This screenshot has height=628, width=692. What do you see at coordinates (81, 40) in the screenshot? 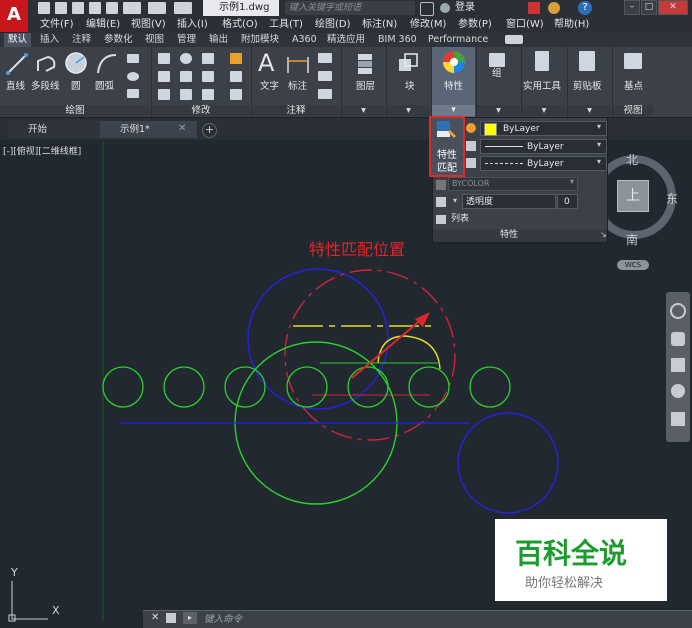
I see `tab-annotate: 注释` at bounding box center [81, 40].